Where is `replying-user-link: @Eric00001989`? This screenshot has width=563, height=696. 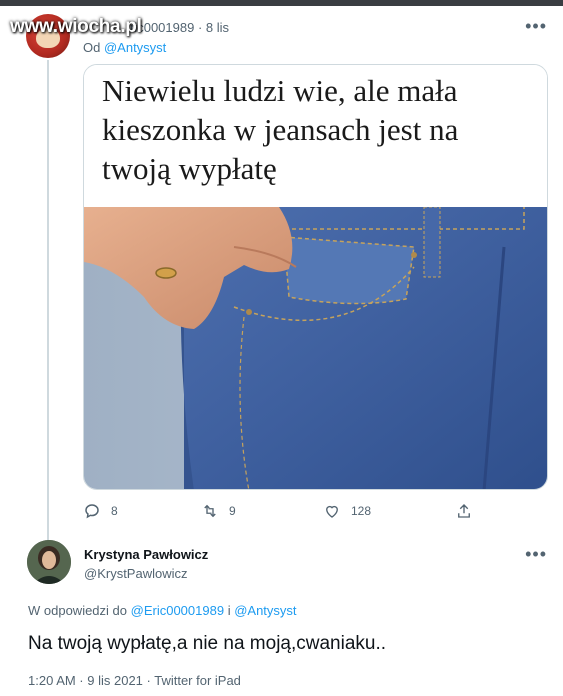 replying-user-link: @Eric00001989 is located at coordinates (177, 610).